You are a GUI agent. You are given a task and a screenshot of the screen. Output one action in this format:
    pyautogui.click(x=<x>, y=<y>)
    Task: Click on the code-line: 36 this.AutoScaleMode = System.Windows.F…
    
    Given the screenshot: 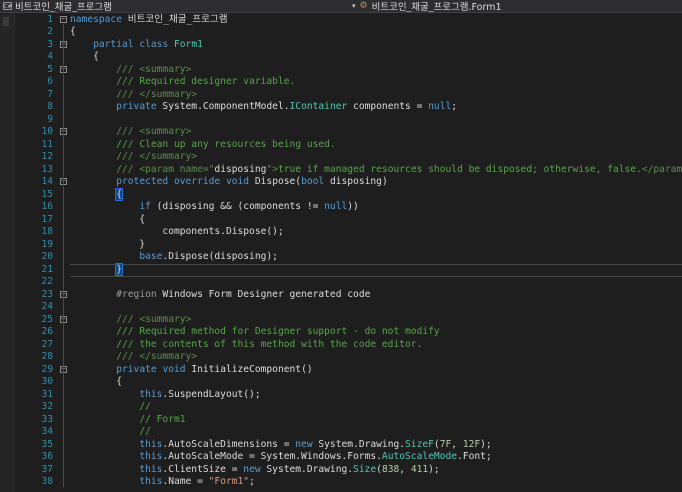 What is the action you would take?
    pyautogui.click(x=341, y=457)
    